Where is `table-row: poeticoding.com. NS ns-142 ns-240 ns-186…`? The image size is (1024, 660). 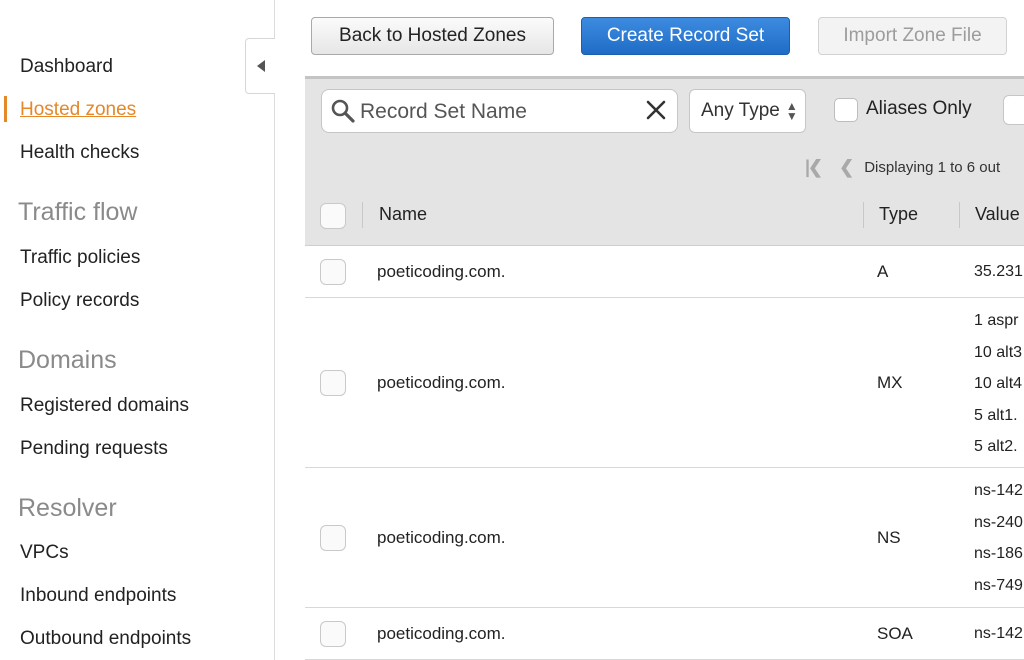
table-row: poeticoding.com. NS ns-142 ns-240 ns-186… is located at coordinates (664, 538).